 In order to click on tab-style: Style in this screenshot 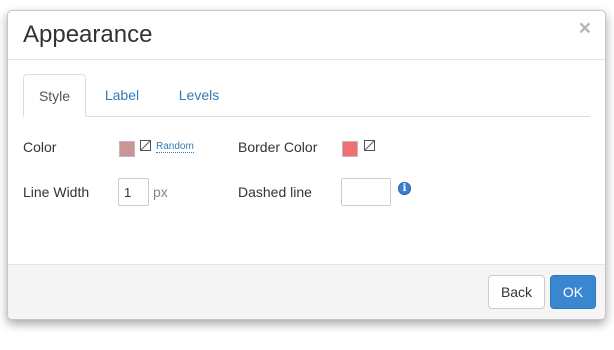, I will do `click(54, 95)`.